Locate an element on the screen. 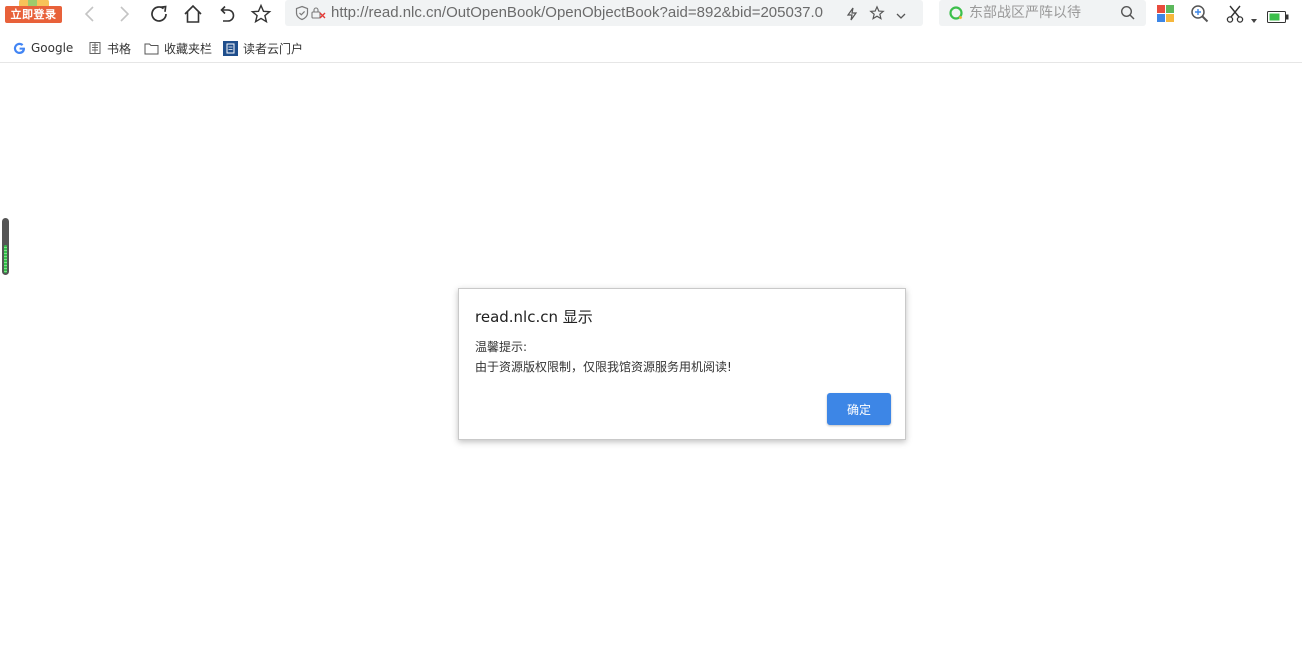 This screenshot has width=1302, height=660. forward-button is located at coordinates (124, 14).